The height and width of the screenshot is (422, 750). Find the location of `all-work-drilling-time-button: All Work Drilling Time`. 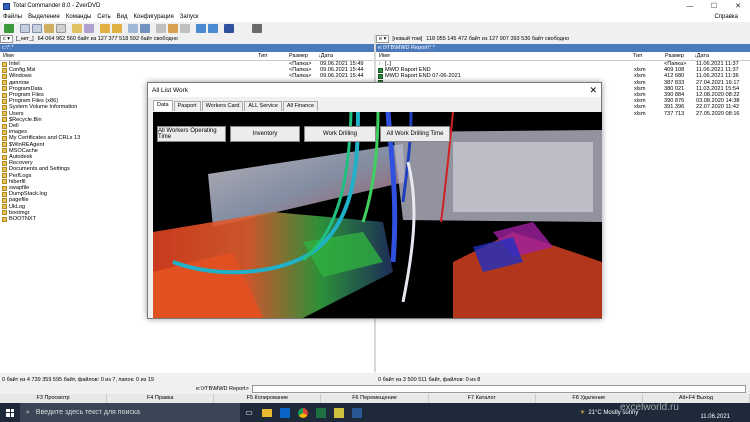

all-work-drilling-time-button: All Work Drilling Time is located at coordinates (415, 134).